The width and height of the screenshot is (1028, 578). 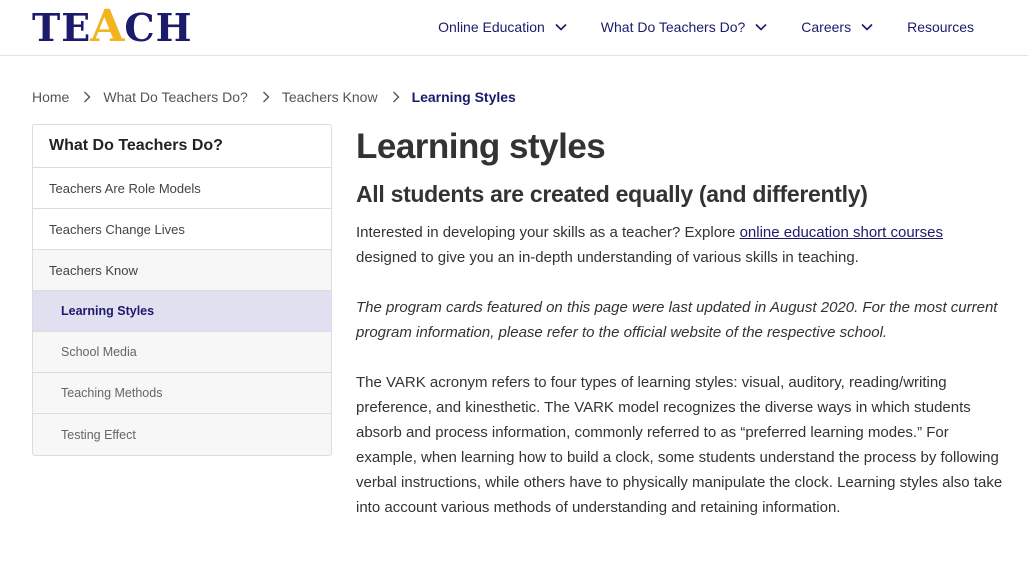 I want to click on teach-logo: TE A CH, so click(x=112, y=26).